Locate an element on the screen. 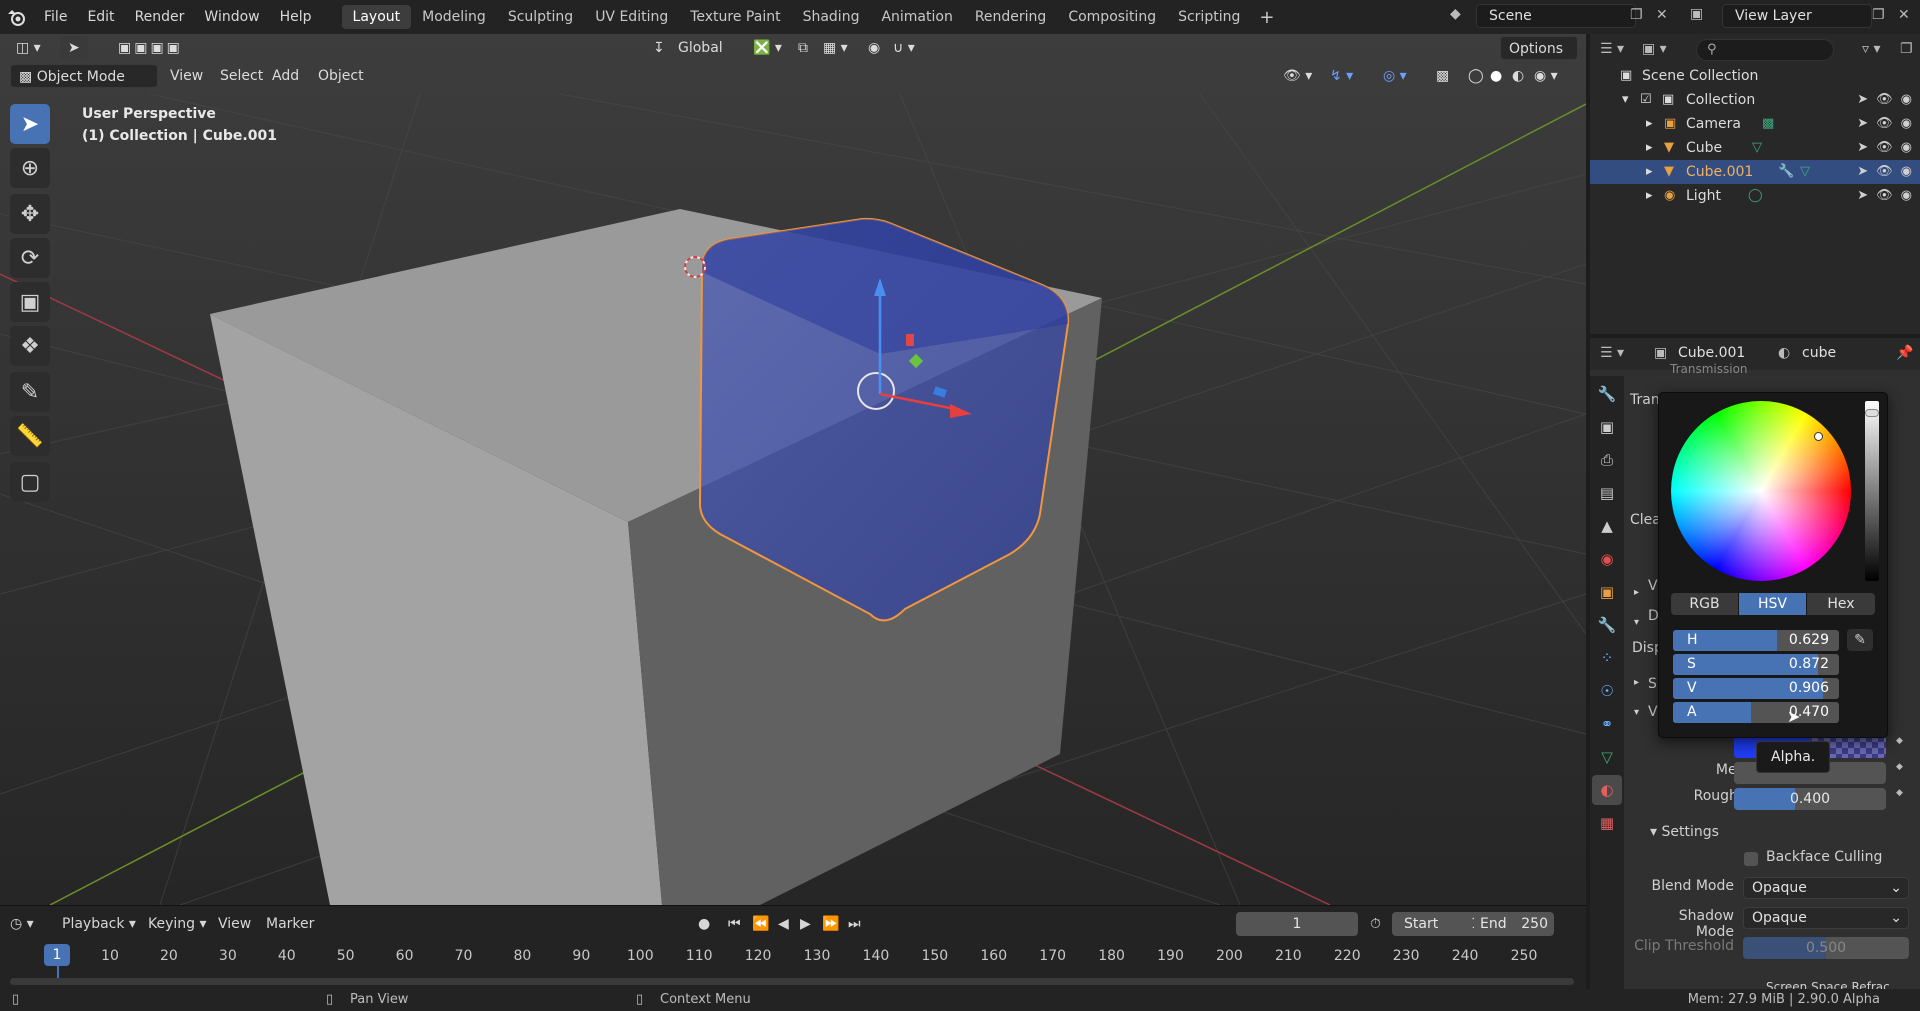 The width and height of the screenshot is (1920, 1011). view-layer-field: View Layer is located at coordinates (1797, 16).